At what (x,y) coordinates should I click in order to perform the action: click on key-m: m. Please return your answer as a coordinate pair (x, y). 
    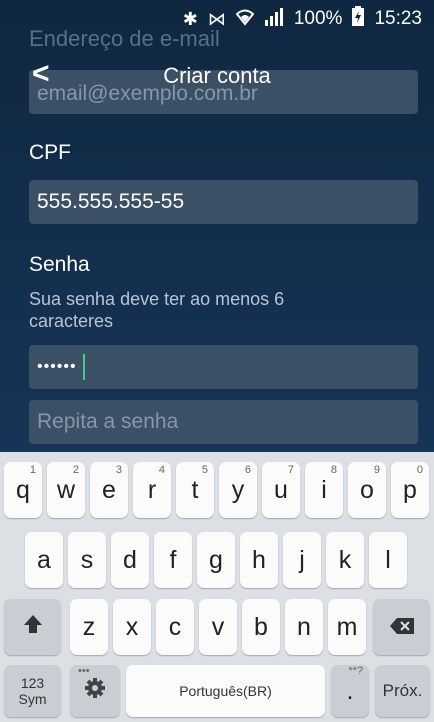
    Looking at the image, I should click on (347, 627).